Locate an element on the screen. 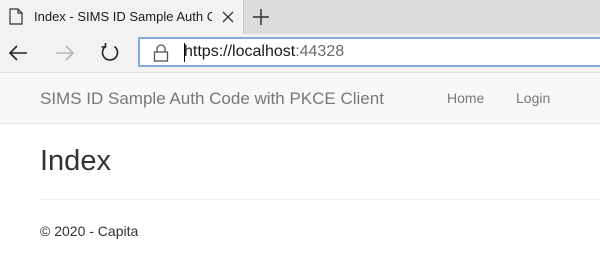  footer-divider is located at coordinates (320, 199).